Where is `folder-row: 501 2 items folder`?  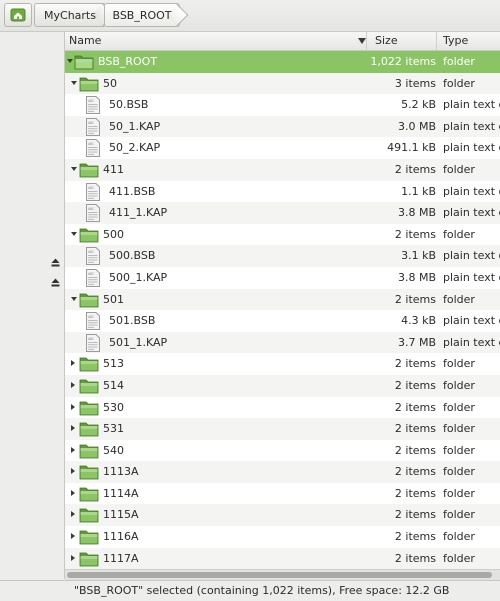
folder-row: 501 2 items folder is located at coordinates (282, 299).